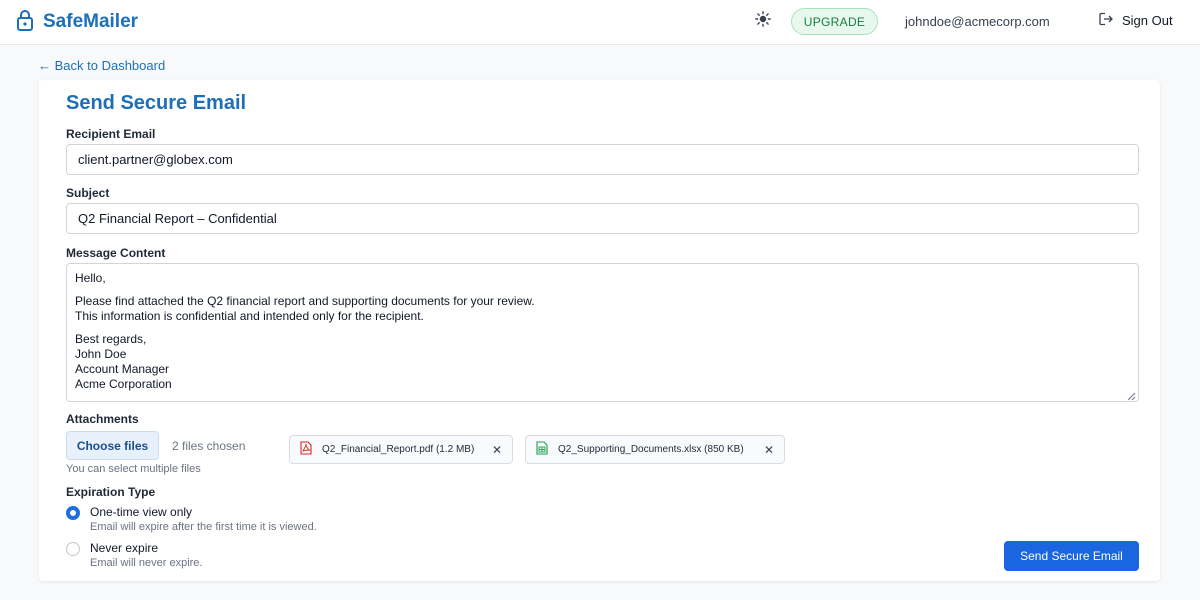  Describe the element at coordinates (133, 469) in the screenshot. I see `attachments-hint: You can select multiple files` at that location.